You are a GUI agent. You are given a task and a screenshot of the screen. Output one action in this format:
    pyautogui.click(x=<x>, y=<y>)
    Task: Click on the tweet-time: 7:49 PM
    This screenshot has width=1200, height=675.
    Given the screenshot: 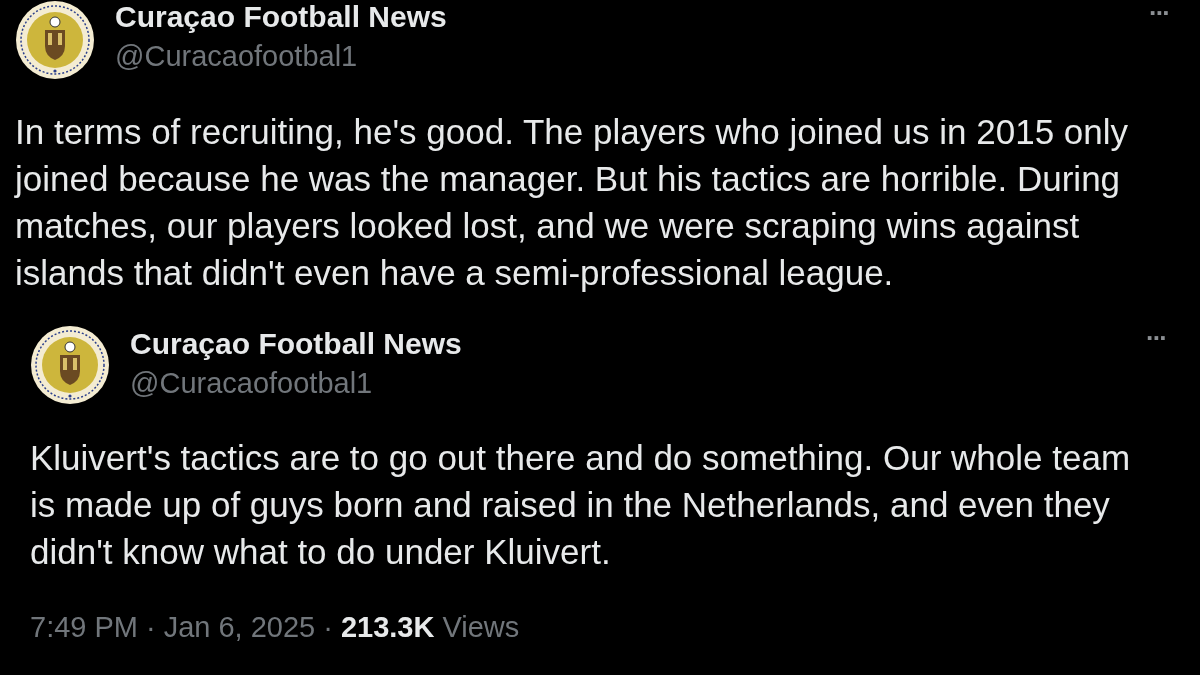 What is the action you would take?
    pyautogui.click(x=84, y=627)
    